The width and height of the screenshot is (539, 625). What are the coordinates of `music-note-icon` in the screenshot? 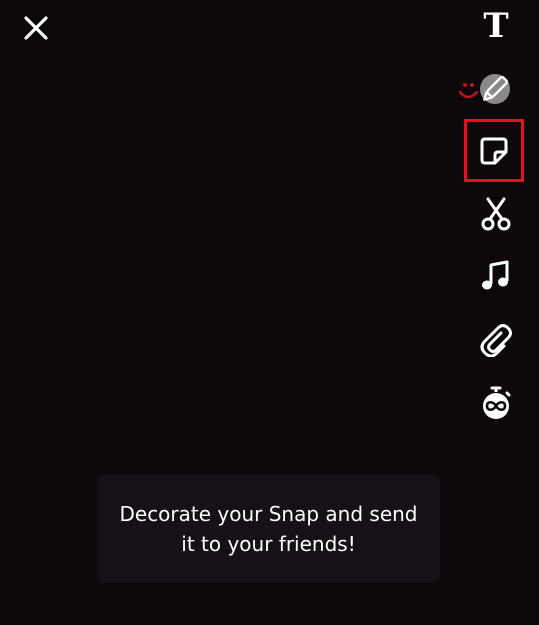 It's located at (495, 275).